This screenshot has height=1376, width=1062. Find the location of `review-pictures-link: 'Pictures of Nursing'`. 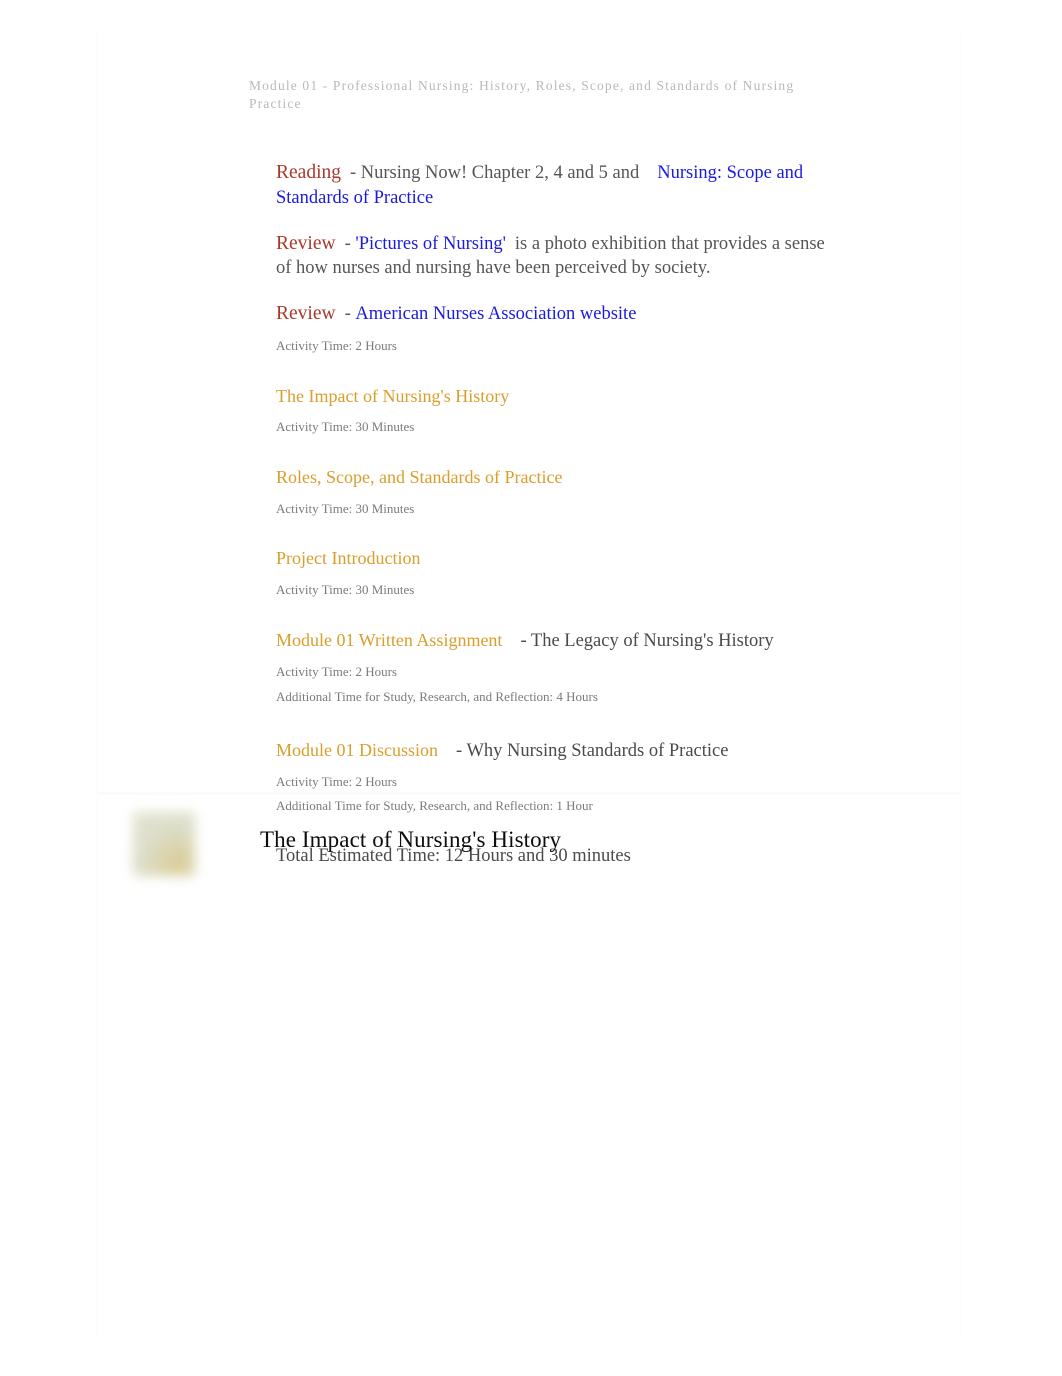

review-pictures-link: 'Pictures of Nursing' is located at coordinates (430, 244).